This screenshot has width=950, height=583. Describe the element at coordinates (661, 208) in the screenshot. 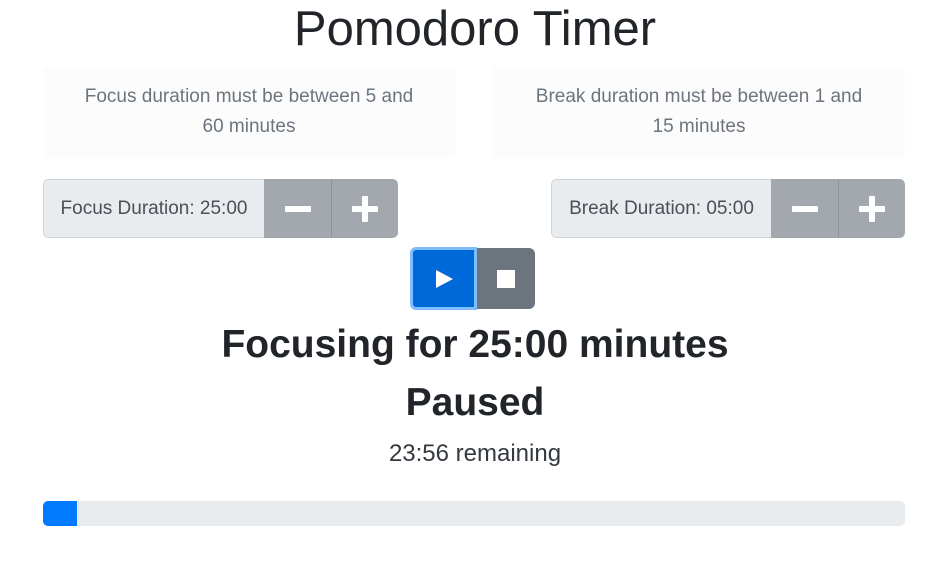

I see `break-duration-label: Break Duration: 05:00` at that location.